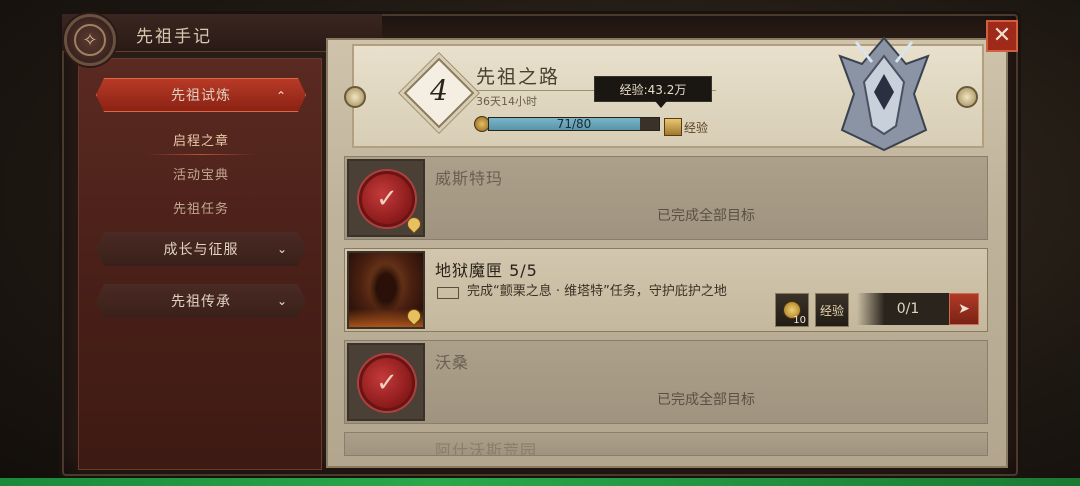 Image resolution: width=1080 pixels, height=486 pixels. What do you see at coordinates (201, 173) in the screenshot?
I see `sub-item-codex: 活动宝典` at bounding box center [201, 173].